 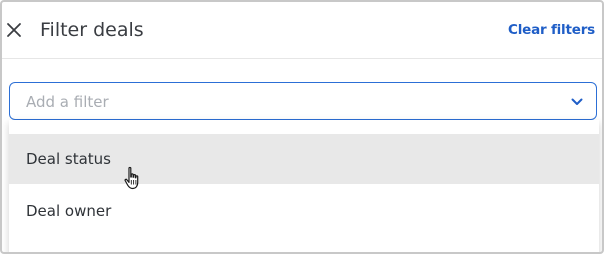 I want to click on close-button, so click(x=14, y=30).